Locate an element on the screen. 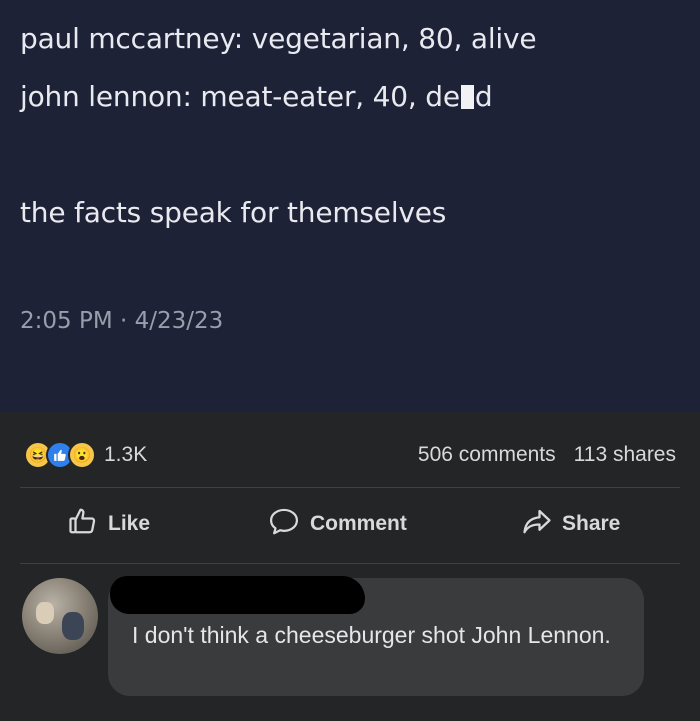 The width and height of the screenshot is (700, 721). redacted-commenter-name is located at coordinates (237, 595).